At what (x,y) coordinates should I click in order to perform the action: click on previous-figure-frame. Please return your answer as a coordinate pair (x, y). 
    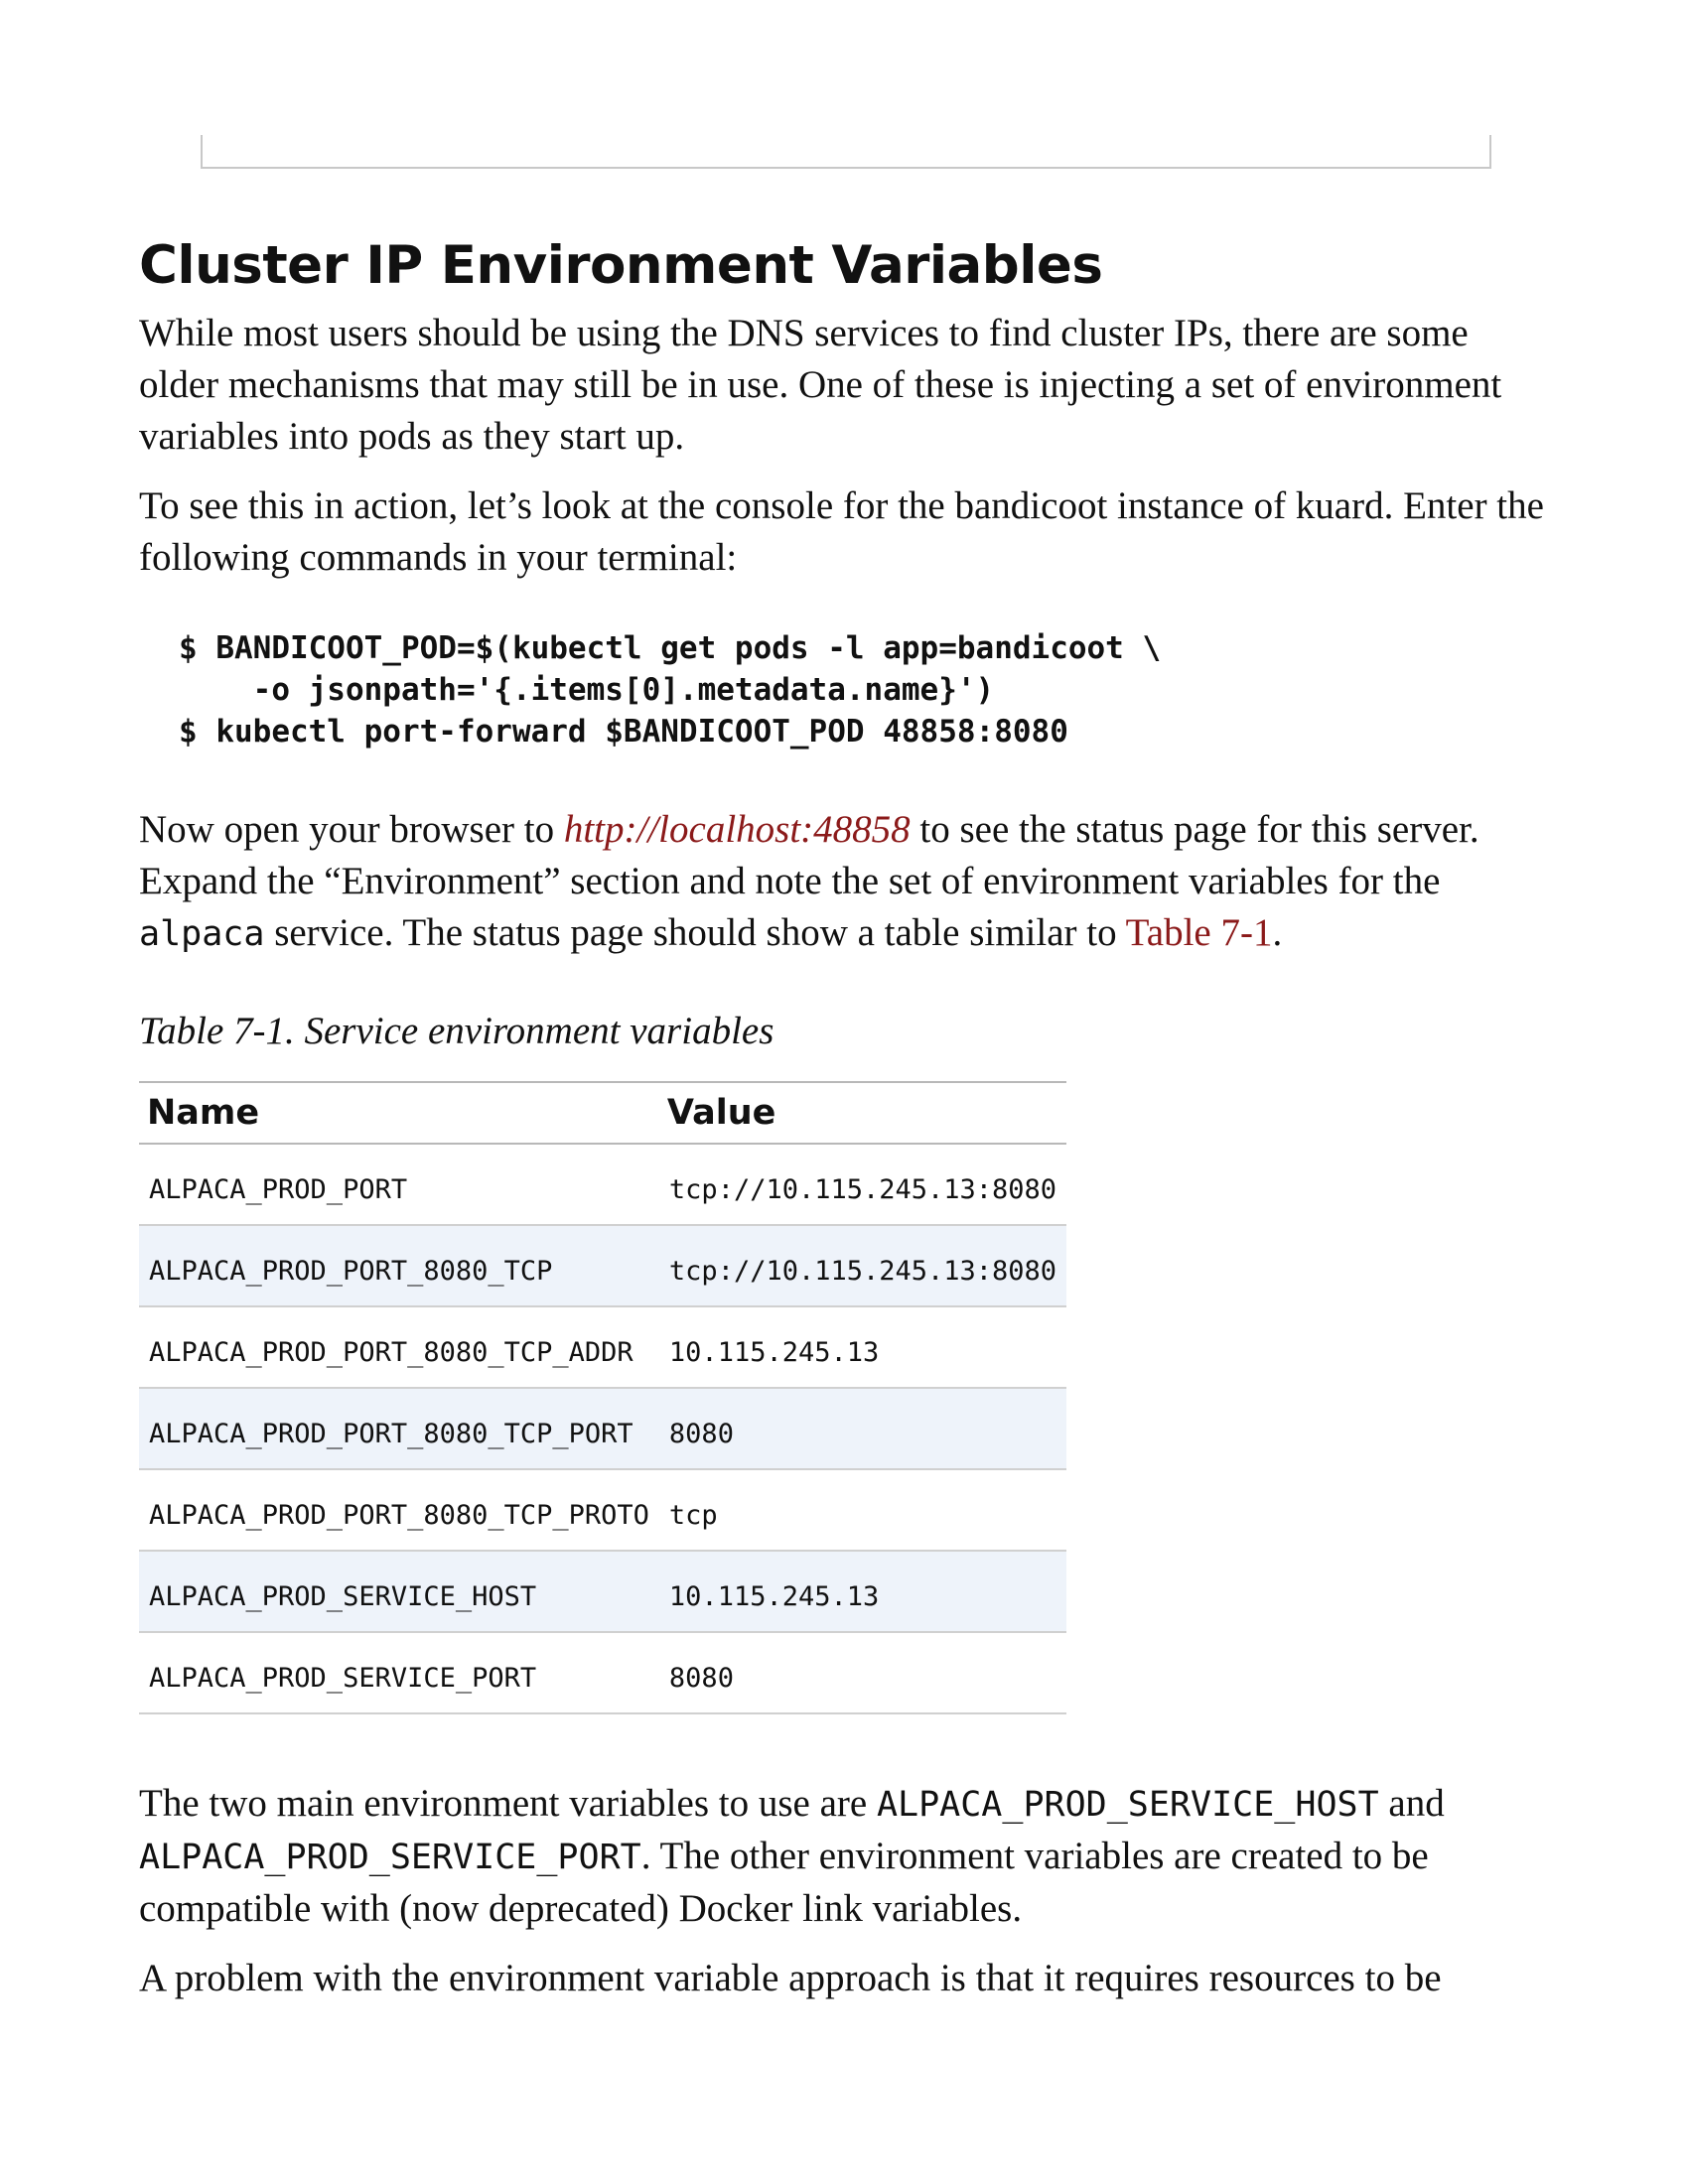
    Looking at the image, I should click on (846, 152).